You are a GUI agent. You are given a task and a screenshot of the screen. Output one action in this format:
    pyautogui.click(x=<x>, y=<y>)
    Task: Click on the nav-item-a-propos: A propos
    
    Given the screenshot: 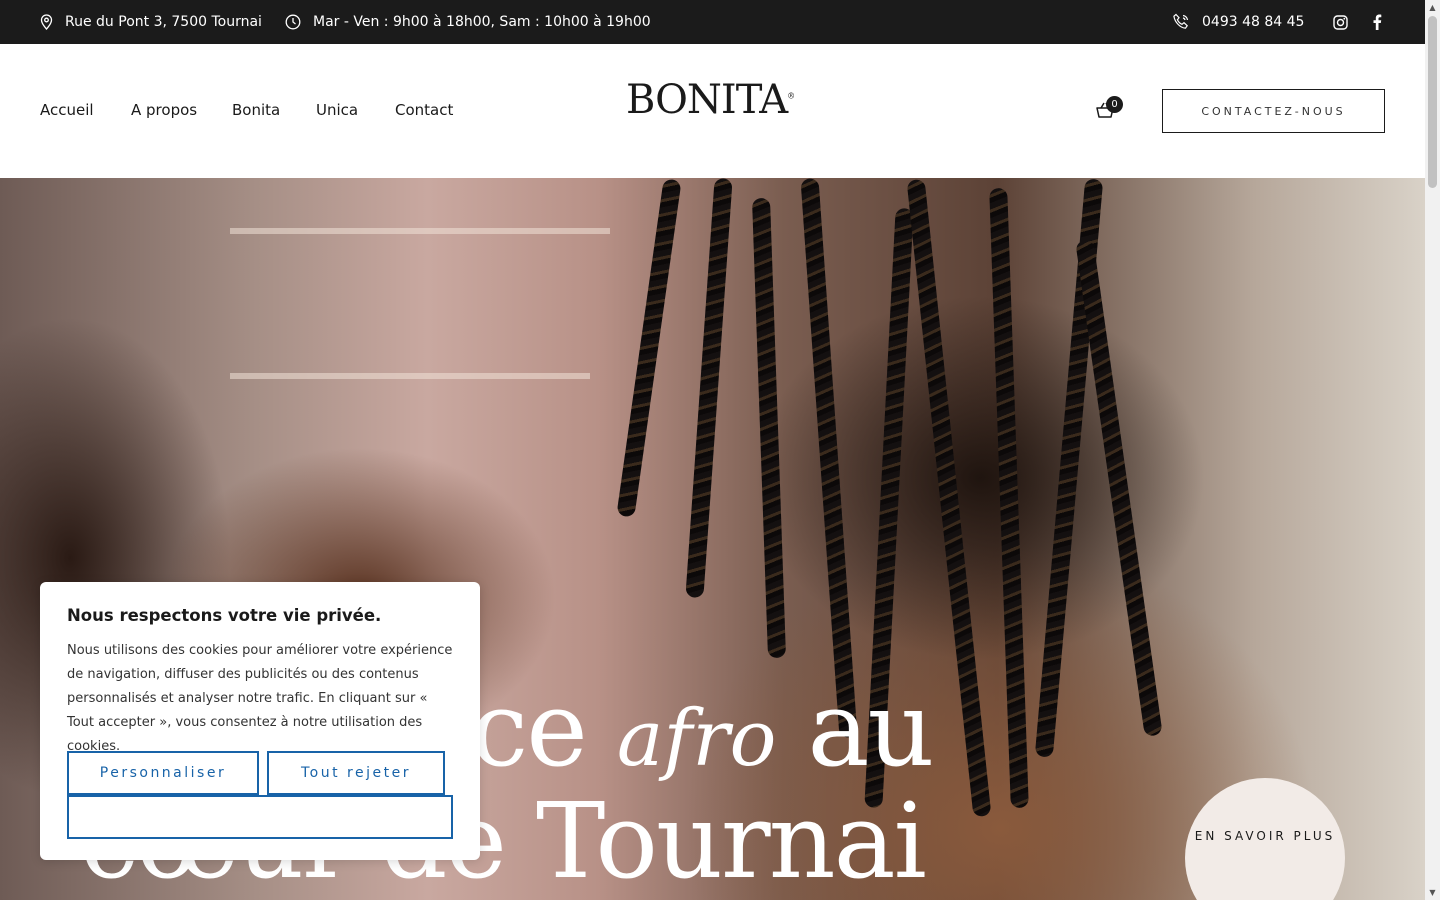 What is the action you would take?
    pyautogui.click(x=164, y=110)
    